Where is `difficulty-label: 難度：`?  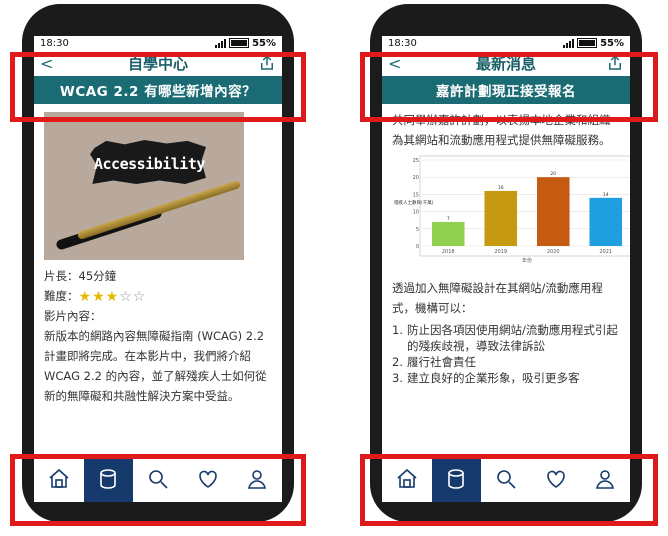 difficulty-label: 難度： is located at coordinates (61, 296).